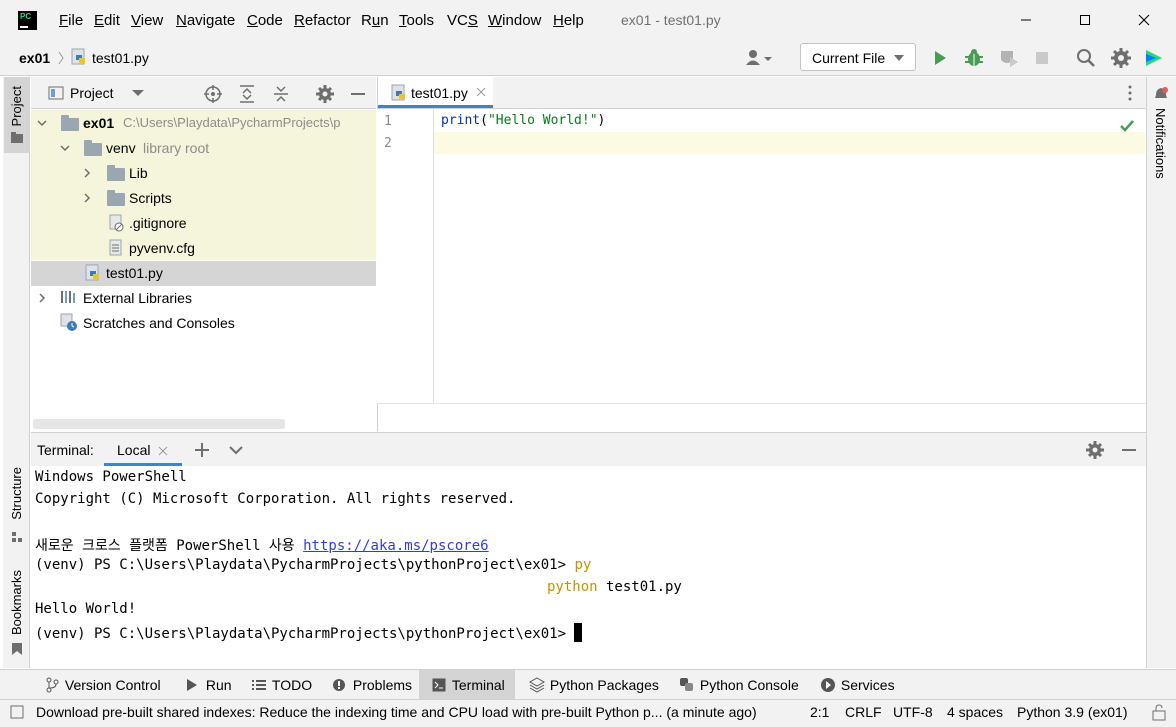 The height and width of the screenshot is (727, 1176). Describe the element at coordinates (103, 685) in the screenshot. I see `tool-tab-version-control: Version Control` at that location.